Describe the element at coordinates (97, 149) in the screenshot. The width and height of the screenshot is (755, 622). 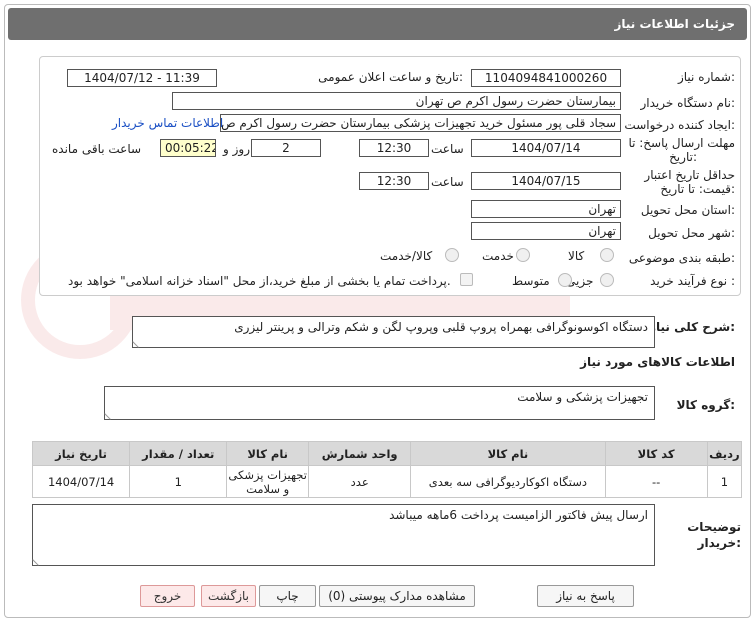
I see `time-remaining-label: ساعت باقی مانده` at that location.